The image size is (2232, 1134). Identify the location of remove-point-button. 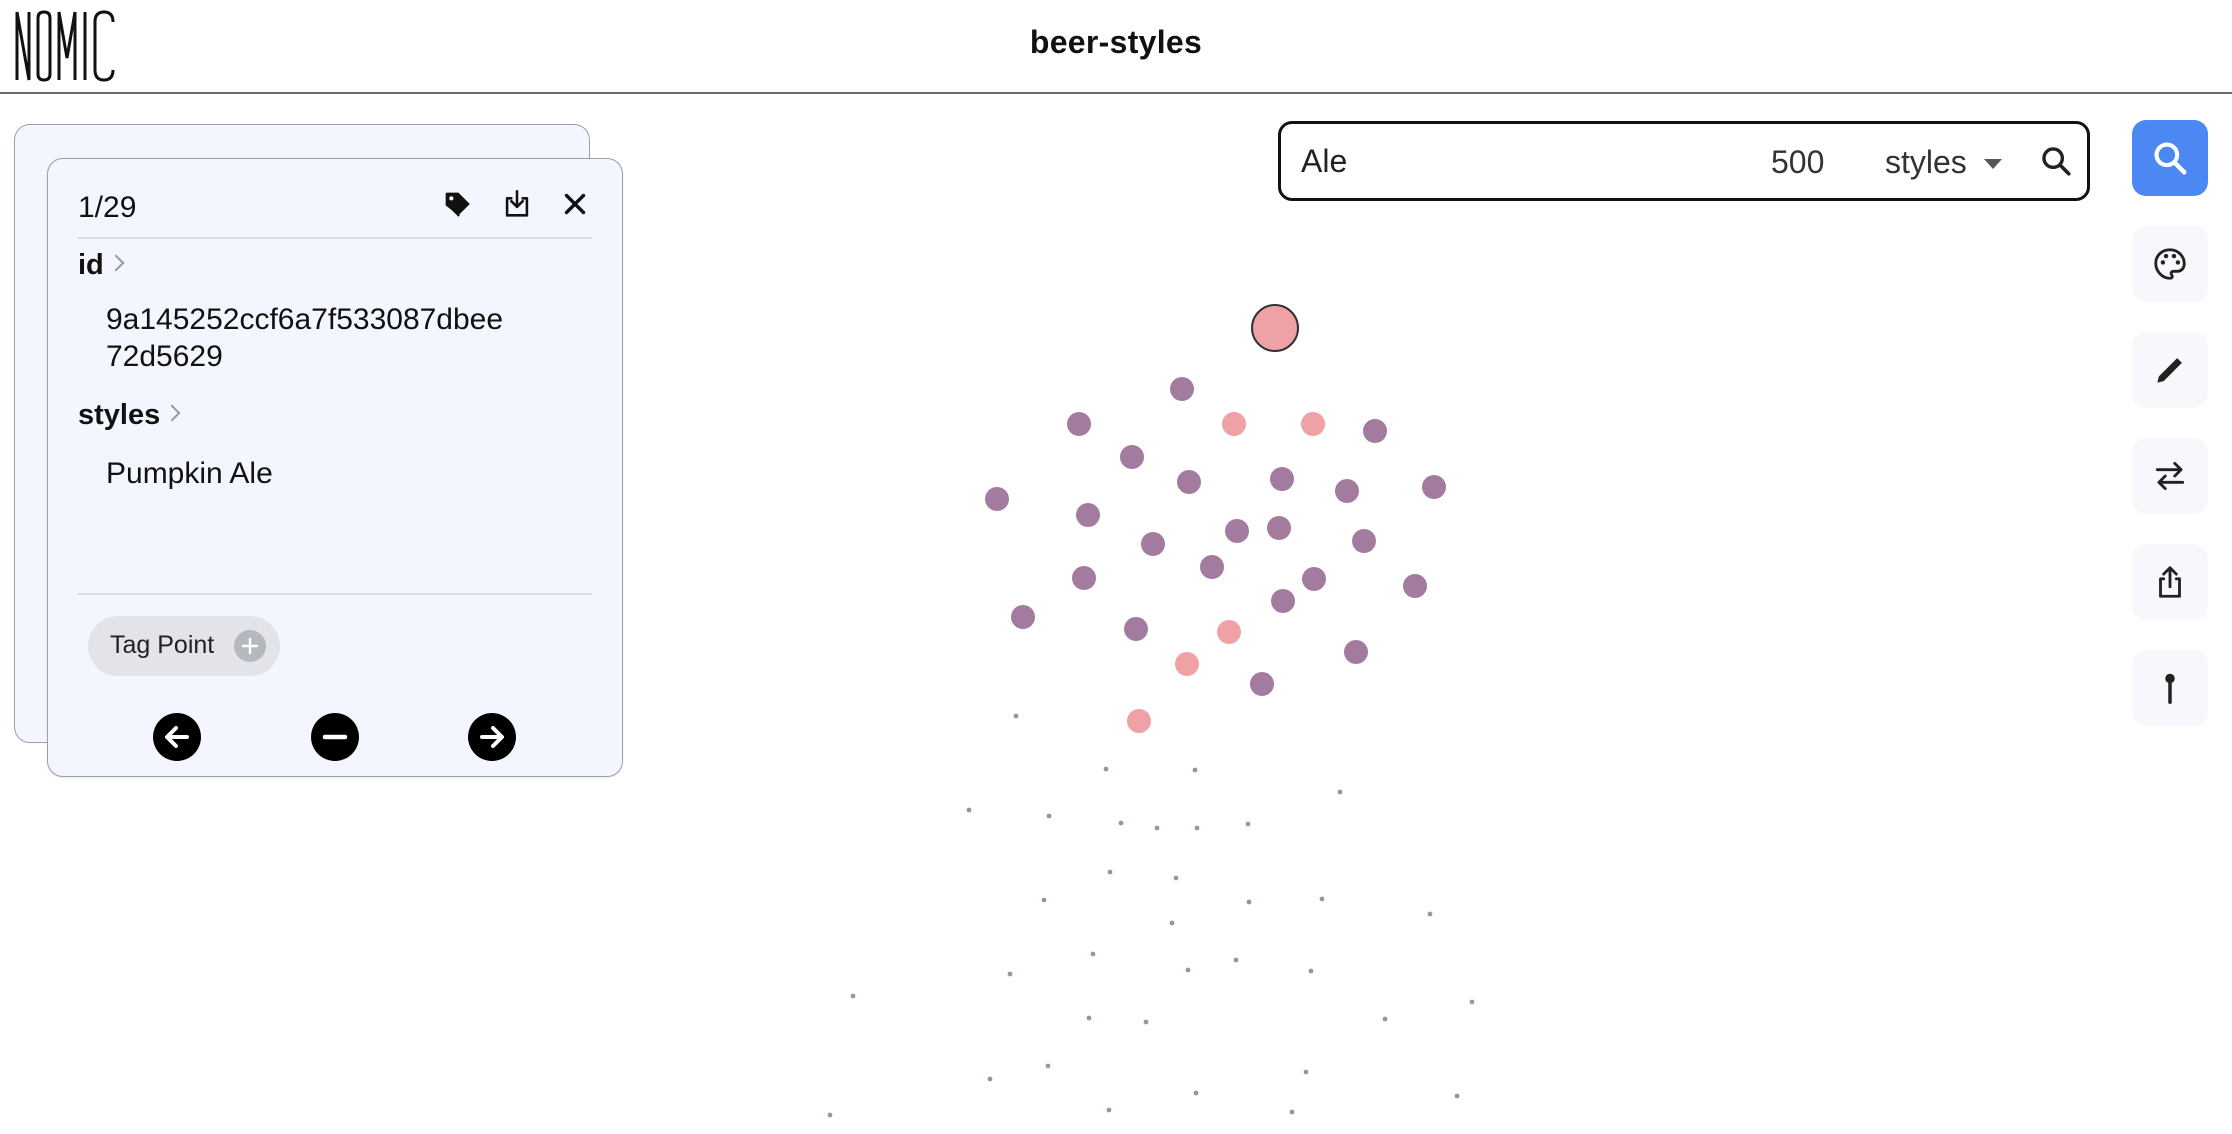
(335, 737).